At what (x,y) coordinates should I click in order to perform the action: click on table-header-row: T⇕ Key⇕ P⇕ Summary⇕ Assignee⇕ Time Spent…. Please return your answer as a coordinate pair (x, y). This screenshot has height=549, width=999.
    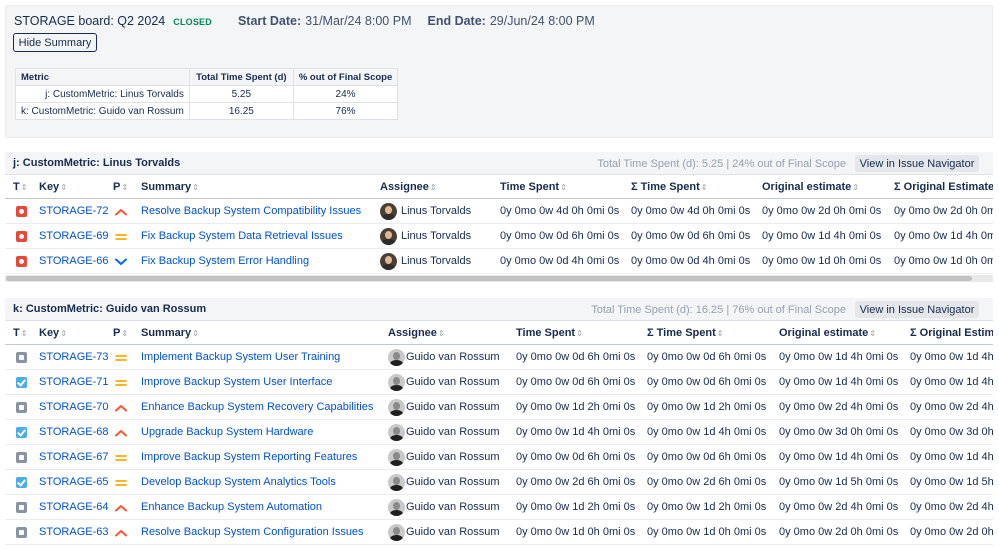
    Looking at the image, I should click on (499, 333).